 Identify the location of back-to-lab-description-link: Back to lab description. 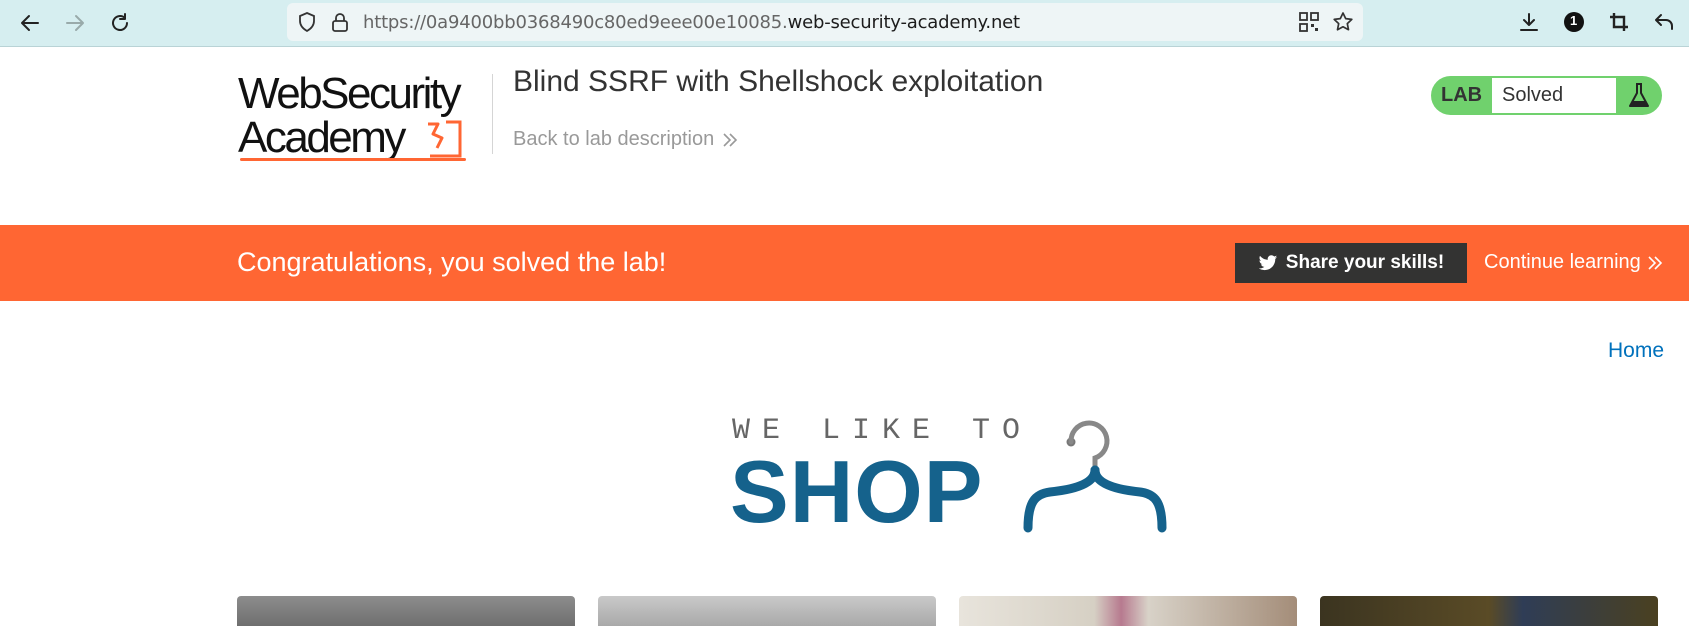
(625, 139).